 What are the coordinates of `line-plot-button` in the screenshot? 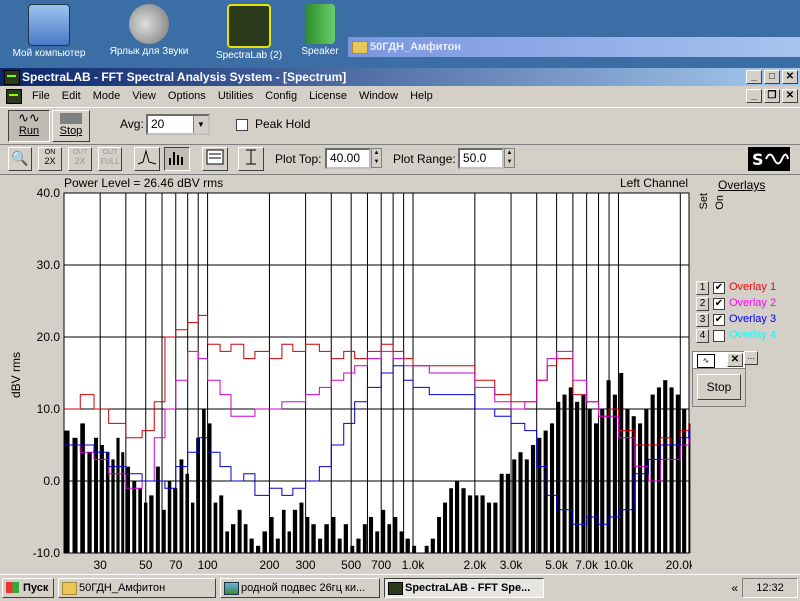 It's located at (147, 159).